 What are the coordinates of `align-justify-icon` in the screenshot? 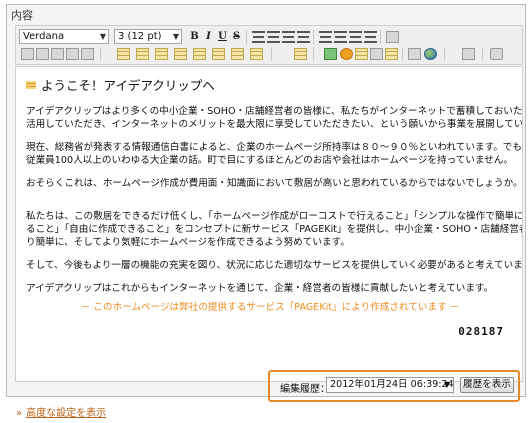 It's located at (303, 37).